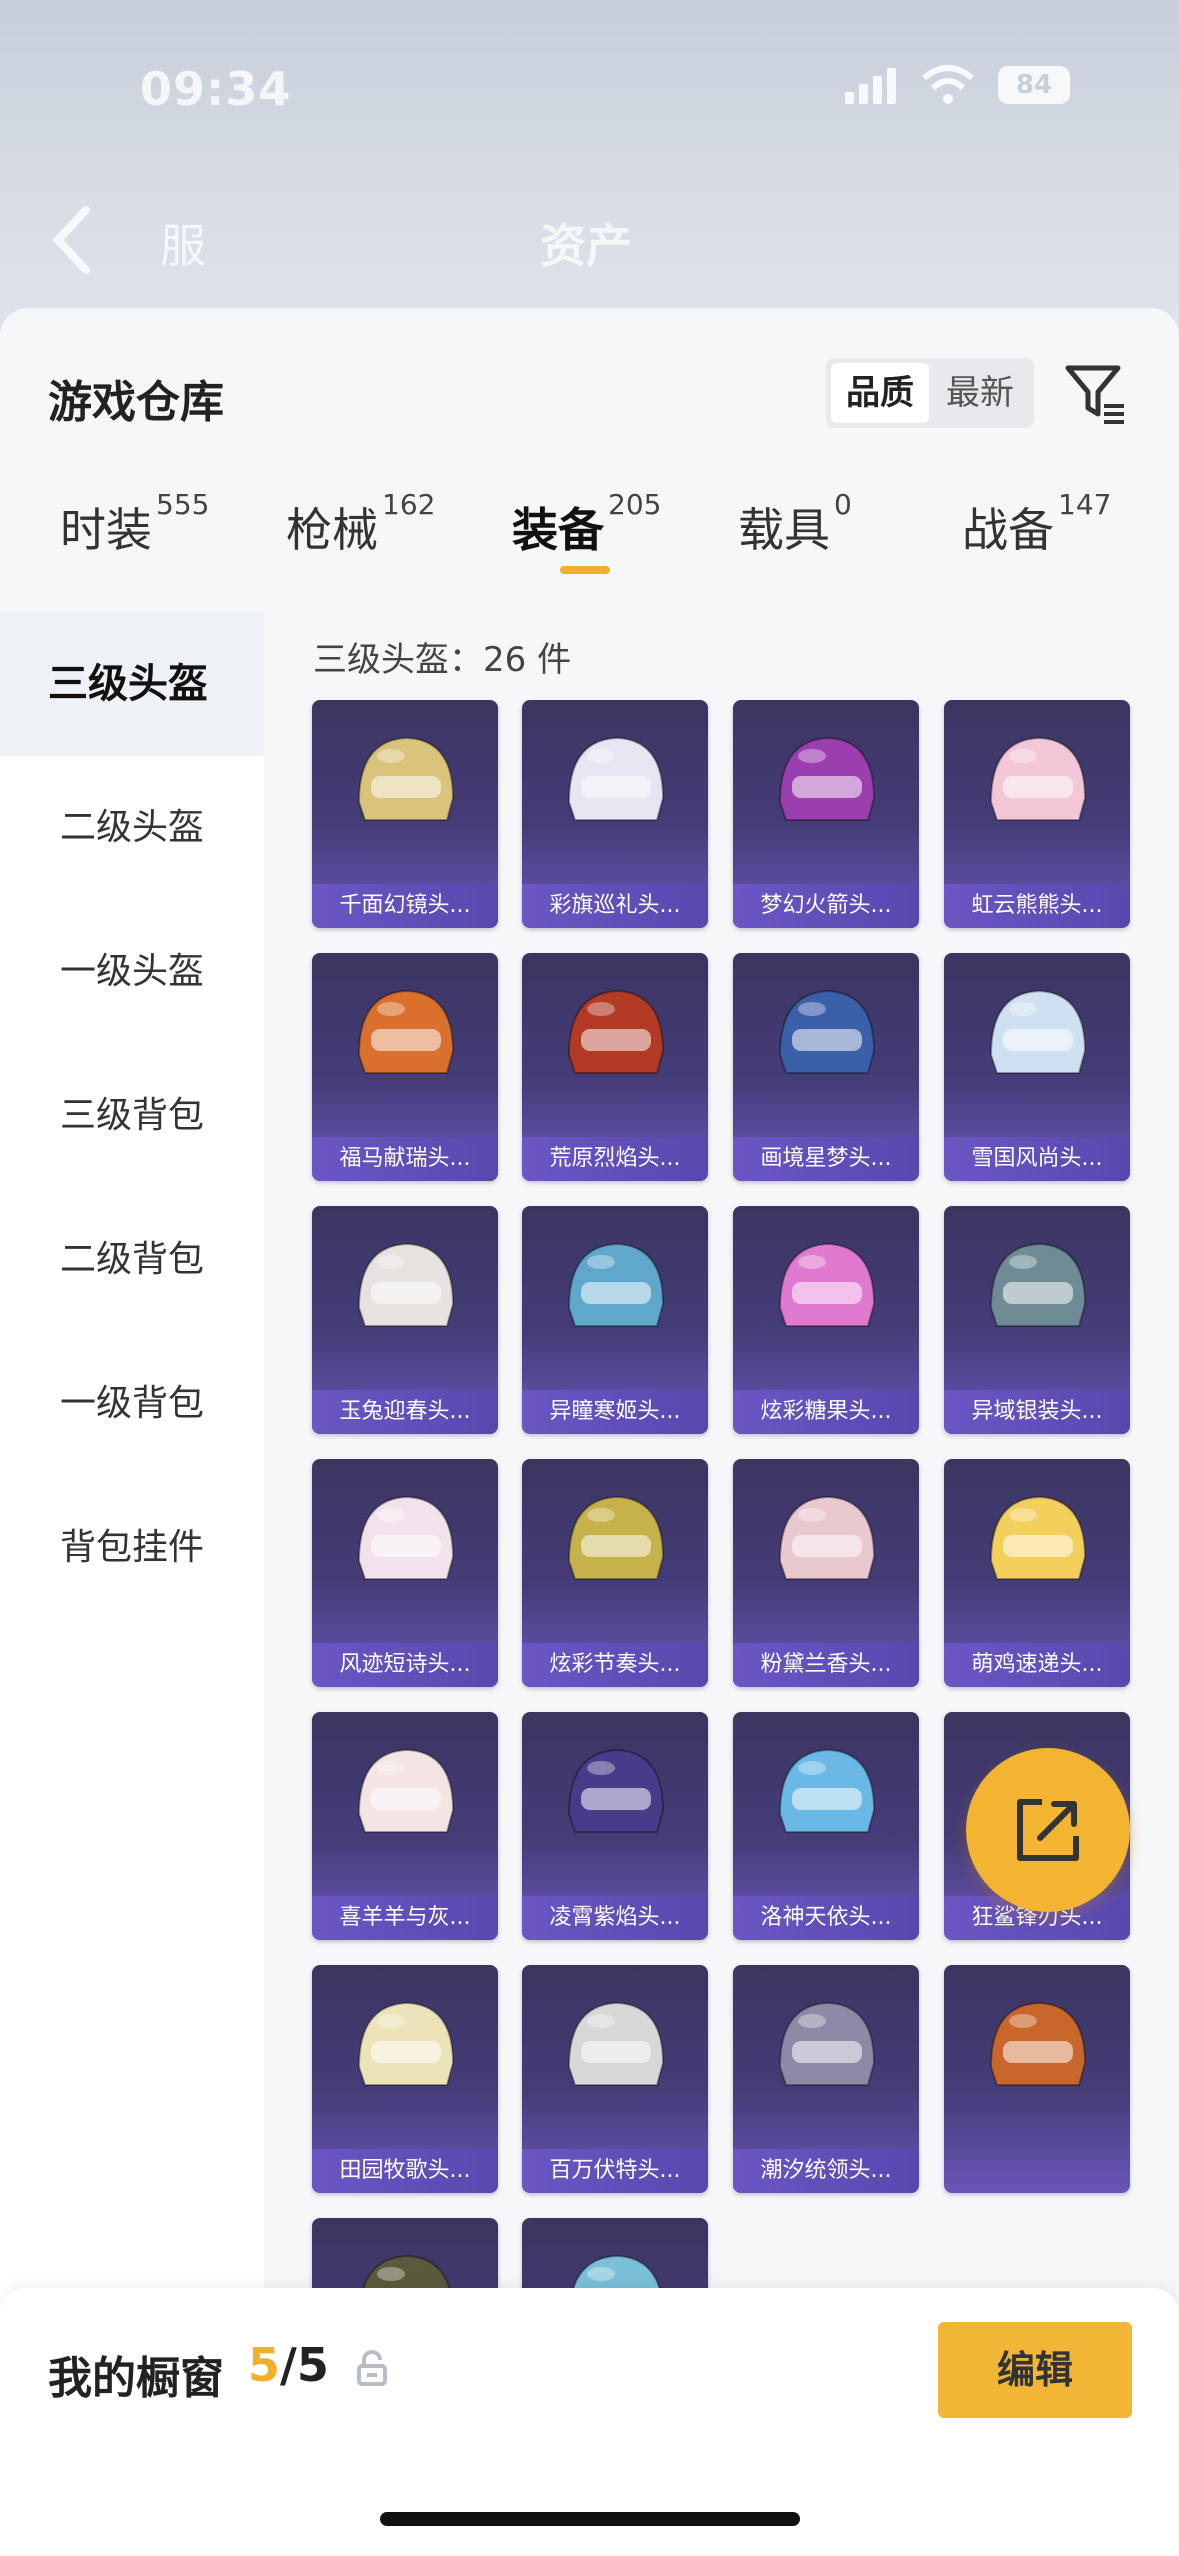 This screenshot has height=2556, width=1179. Describe the element at coordinates (1085, 504) in the screenshot. I see `tab-count: 147` at that location.